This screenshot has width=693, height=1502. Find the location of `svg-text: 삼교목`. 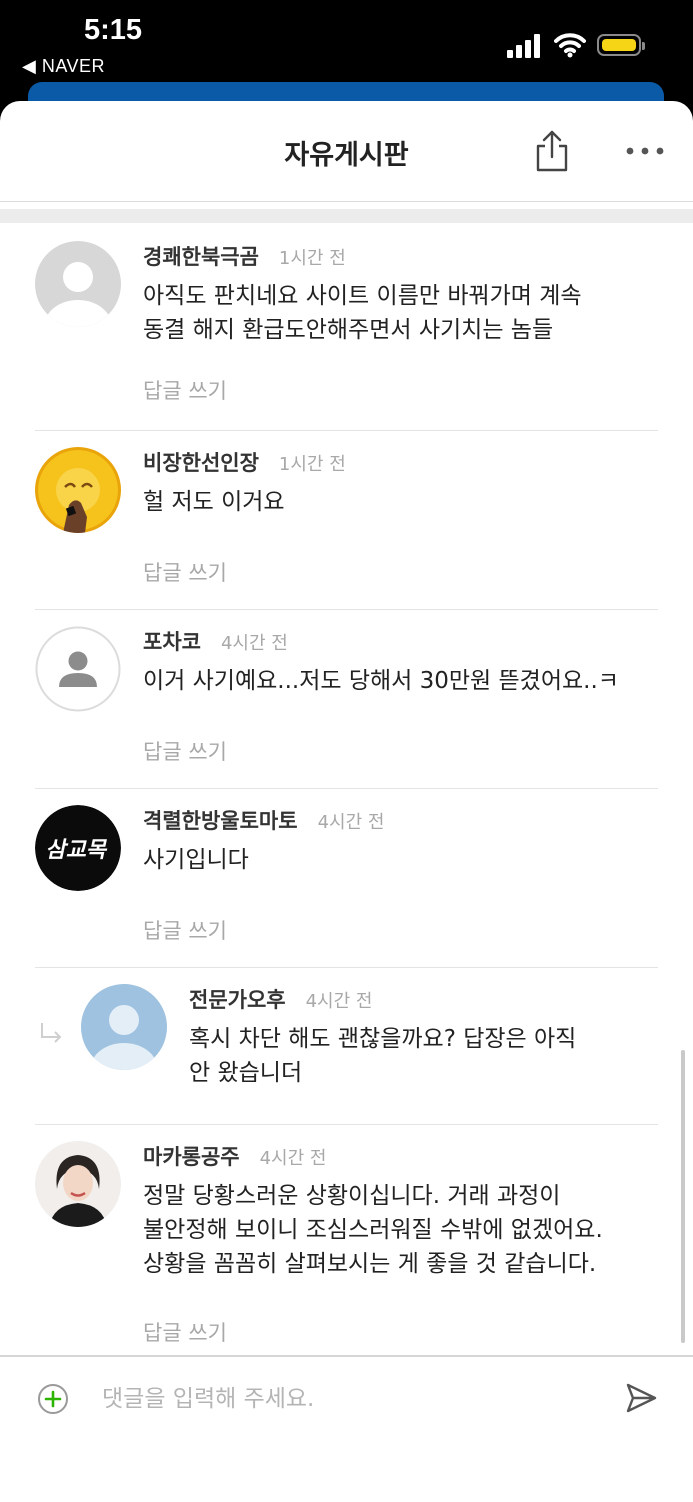

svg-text: 삼교목 is located at coordinates (77, 850).